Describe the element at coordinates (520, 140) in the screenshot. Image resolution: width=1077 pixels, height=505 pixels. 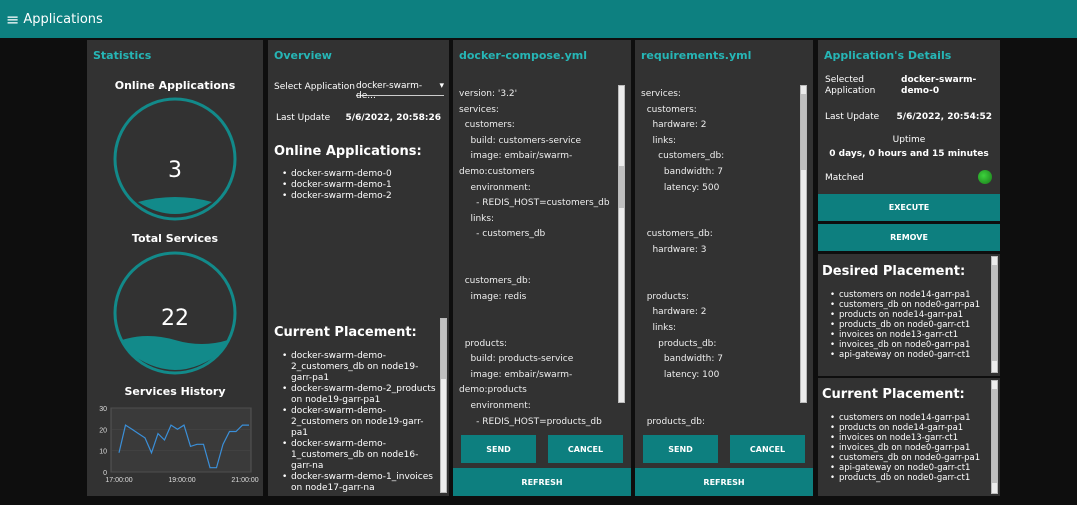
I see `code-line: build: customers-service` at that location.